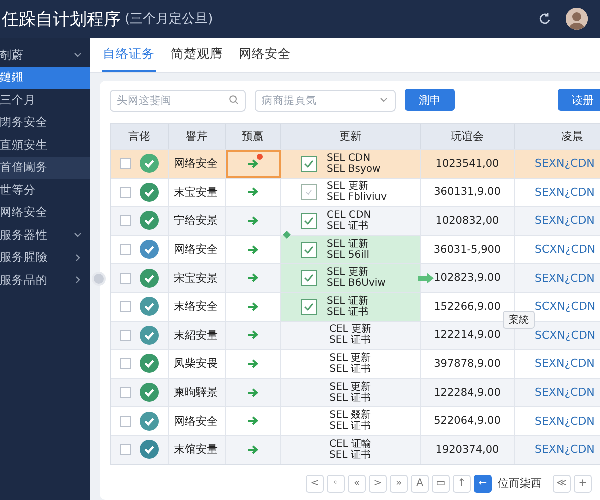 This screenshot has height=500, width=600. Describe the element at coordinates (351, 421) in the screenshot. I see `update-text: SEL 叕新 SEL 证书` at that location.